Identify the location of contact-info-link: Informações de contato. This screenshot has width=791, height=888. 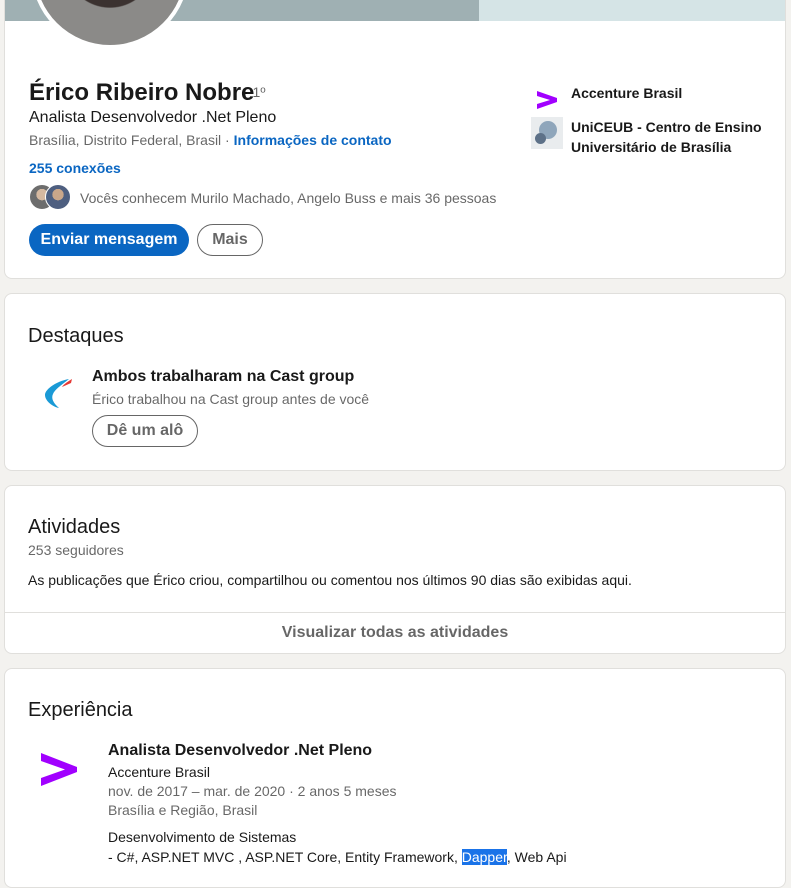
(313, 140).